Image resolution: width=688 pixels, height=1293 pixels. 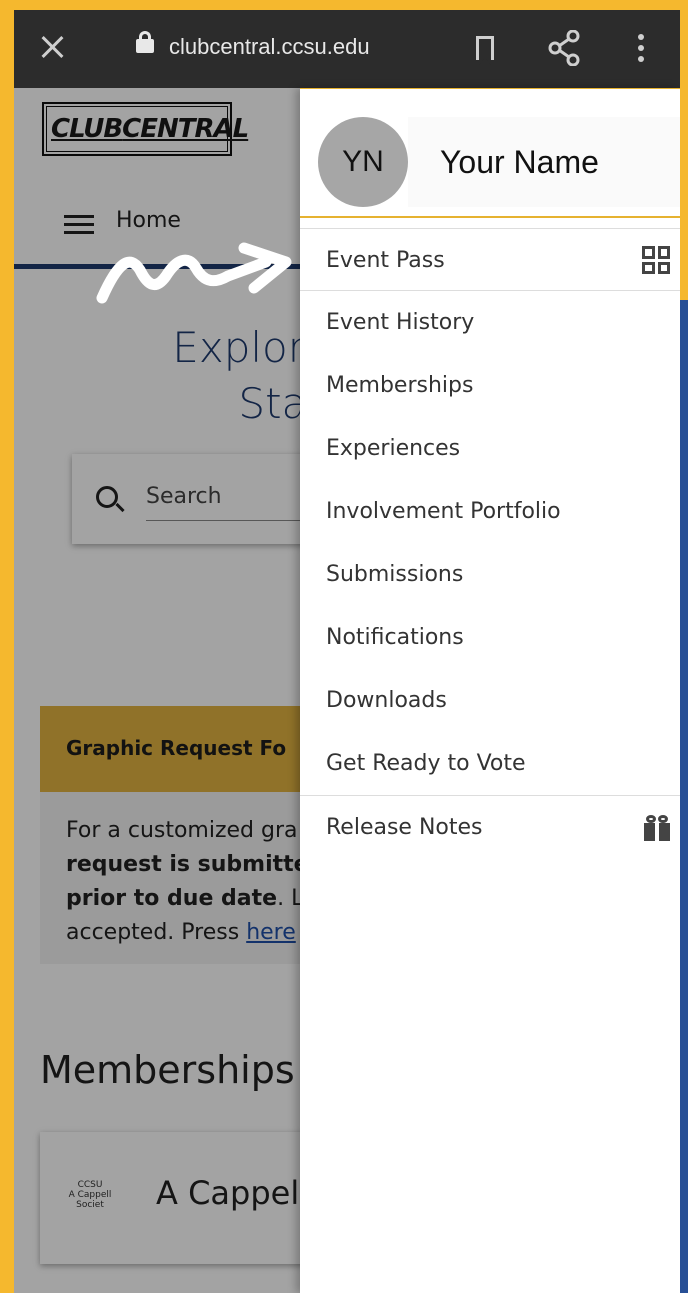 I want to click on share-icon, so click(x=564, y=48).